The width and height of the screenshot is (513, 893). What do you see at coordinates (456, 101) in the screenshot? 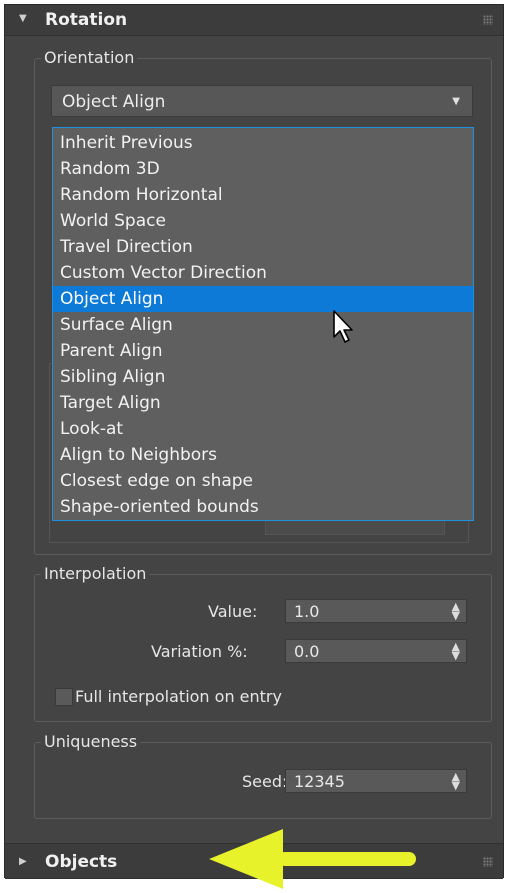
I see `chevron-down-icon: ▼` at bounding box center [456, 101].